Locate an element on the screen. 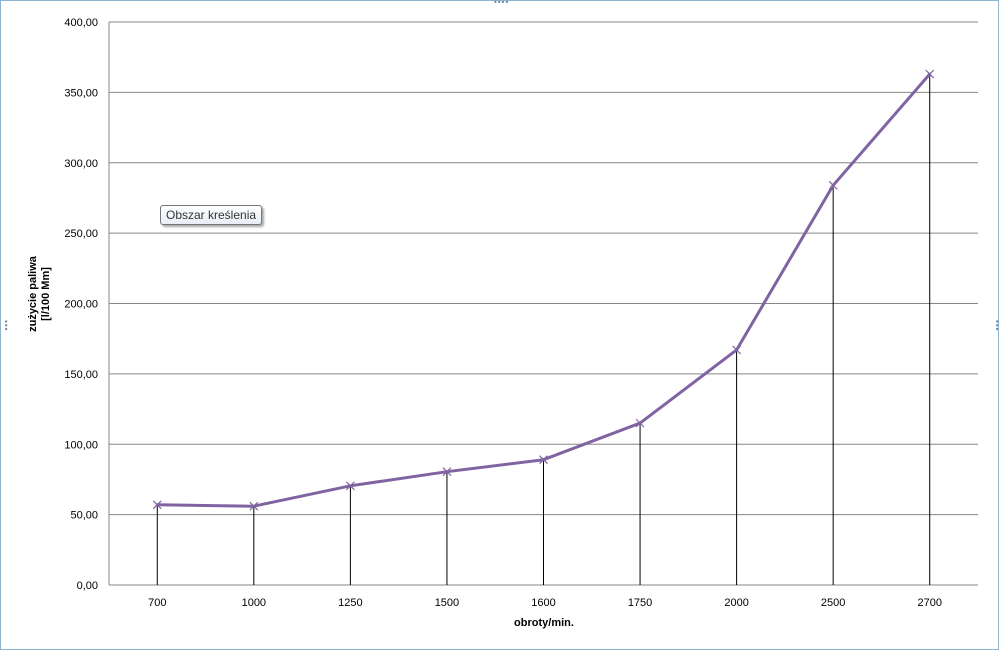 The height and width of the screenshot is (650, 999). x-tick-label: 2500 is located at coordinates (833, 603).